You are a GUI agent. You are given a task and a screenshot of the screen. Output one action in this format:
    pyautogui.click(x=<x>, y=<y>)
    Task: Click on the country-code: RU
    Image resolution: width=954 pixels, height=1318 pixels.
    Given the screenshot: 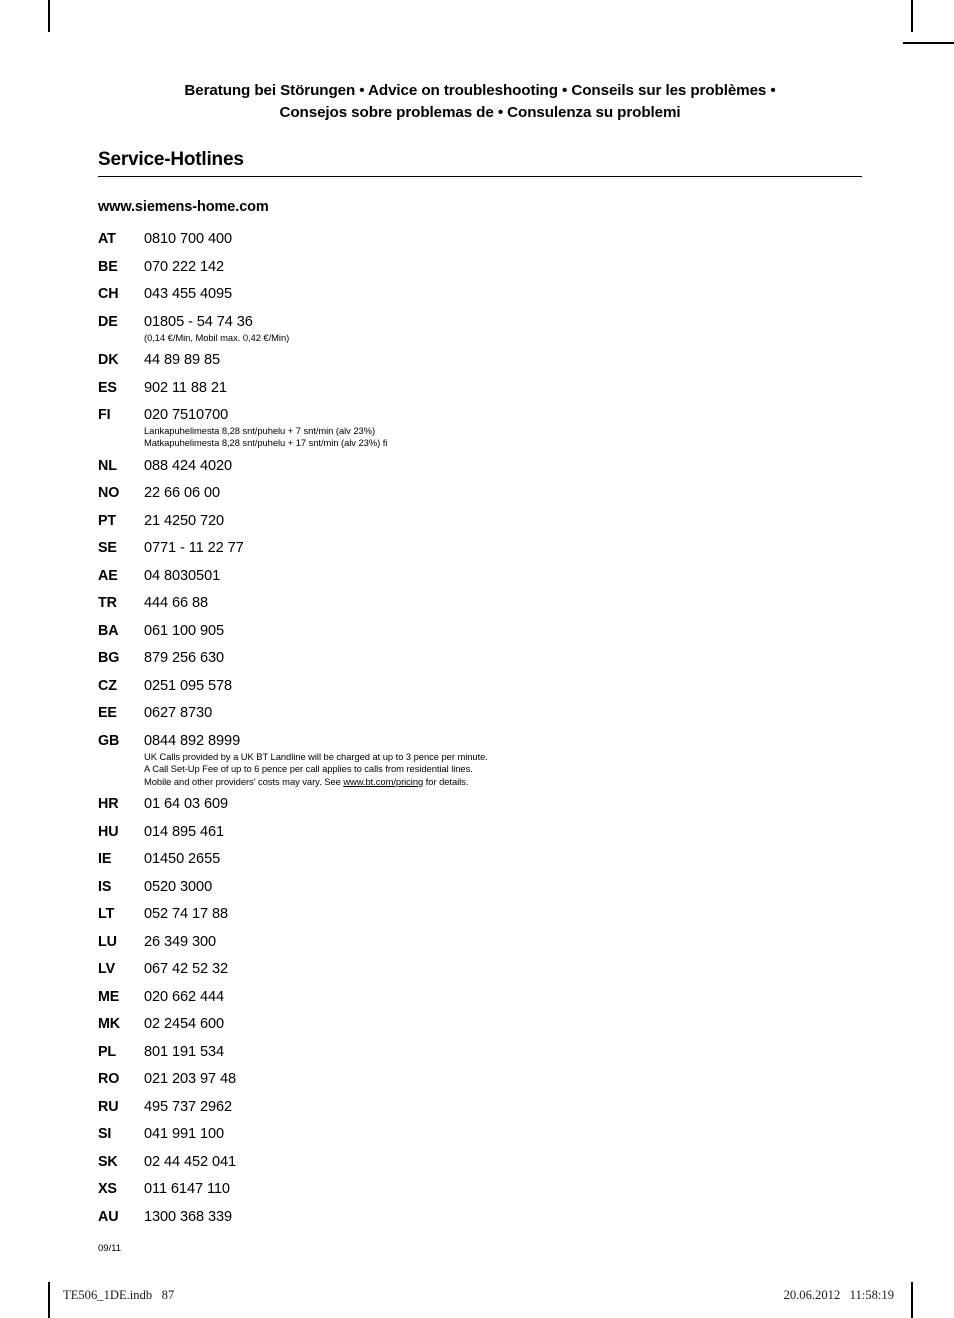 What is the action you would take?
    pyautogui.click(x=108, y=1106)
    